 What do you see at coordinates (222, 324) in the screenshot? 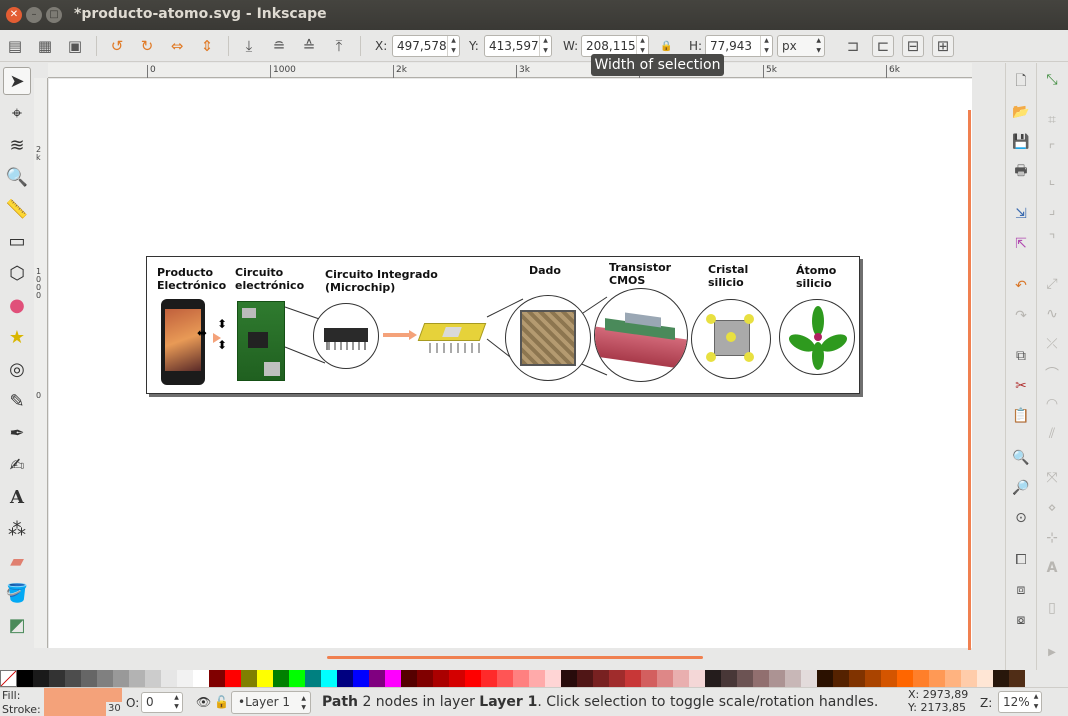
I see `scale-handle-icon: ⬍` at bounding box center [222, 324].